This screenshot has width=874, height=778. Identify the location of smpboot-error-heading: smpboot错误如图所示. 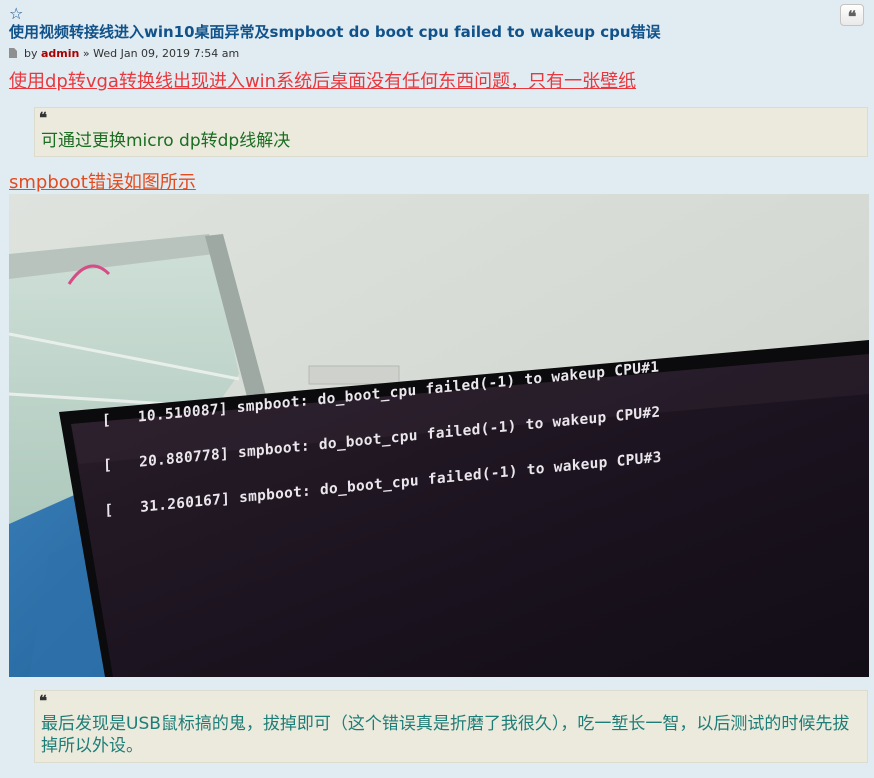
(102, 182).